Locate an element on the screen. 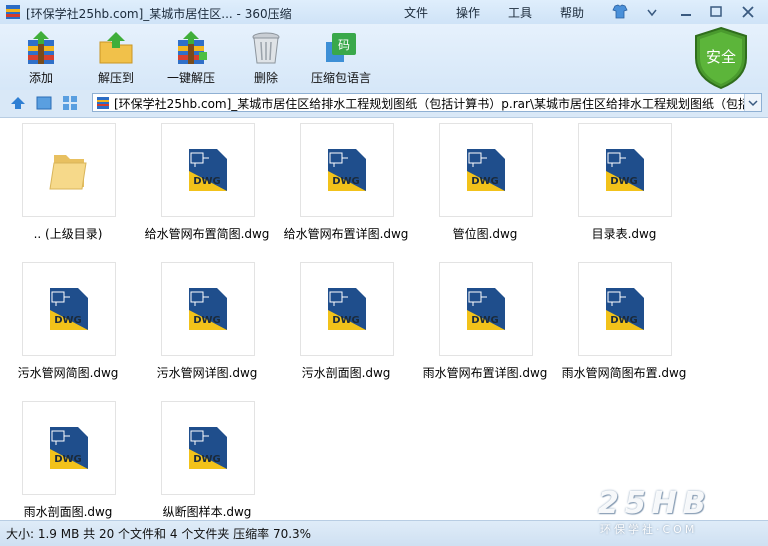 This screenshot has height=546, width=768. file-name: .. (上级目录) is located at coordinates (68, 234).